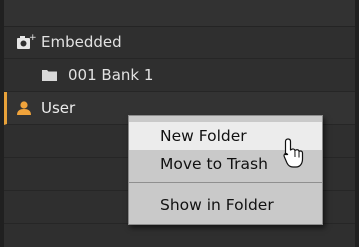  What do you see at coordinates (24, 108) in the screenshot?
I see `user-icon` at bounding box center [24, 108].